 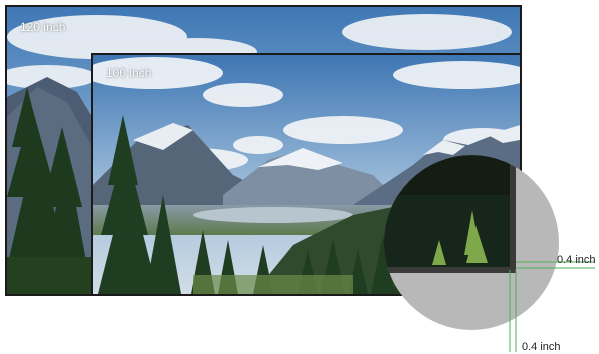 What do you see at coordinates (541, 347) in the screenshot?
I see `bezel-width-label-bottom: 0.4 inch` at bounding box center [541, 347].